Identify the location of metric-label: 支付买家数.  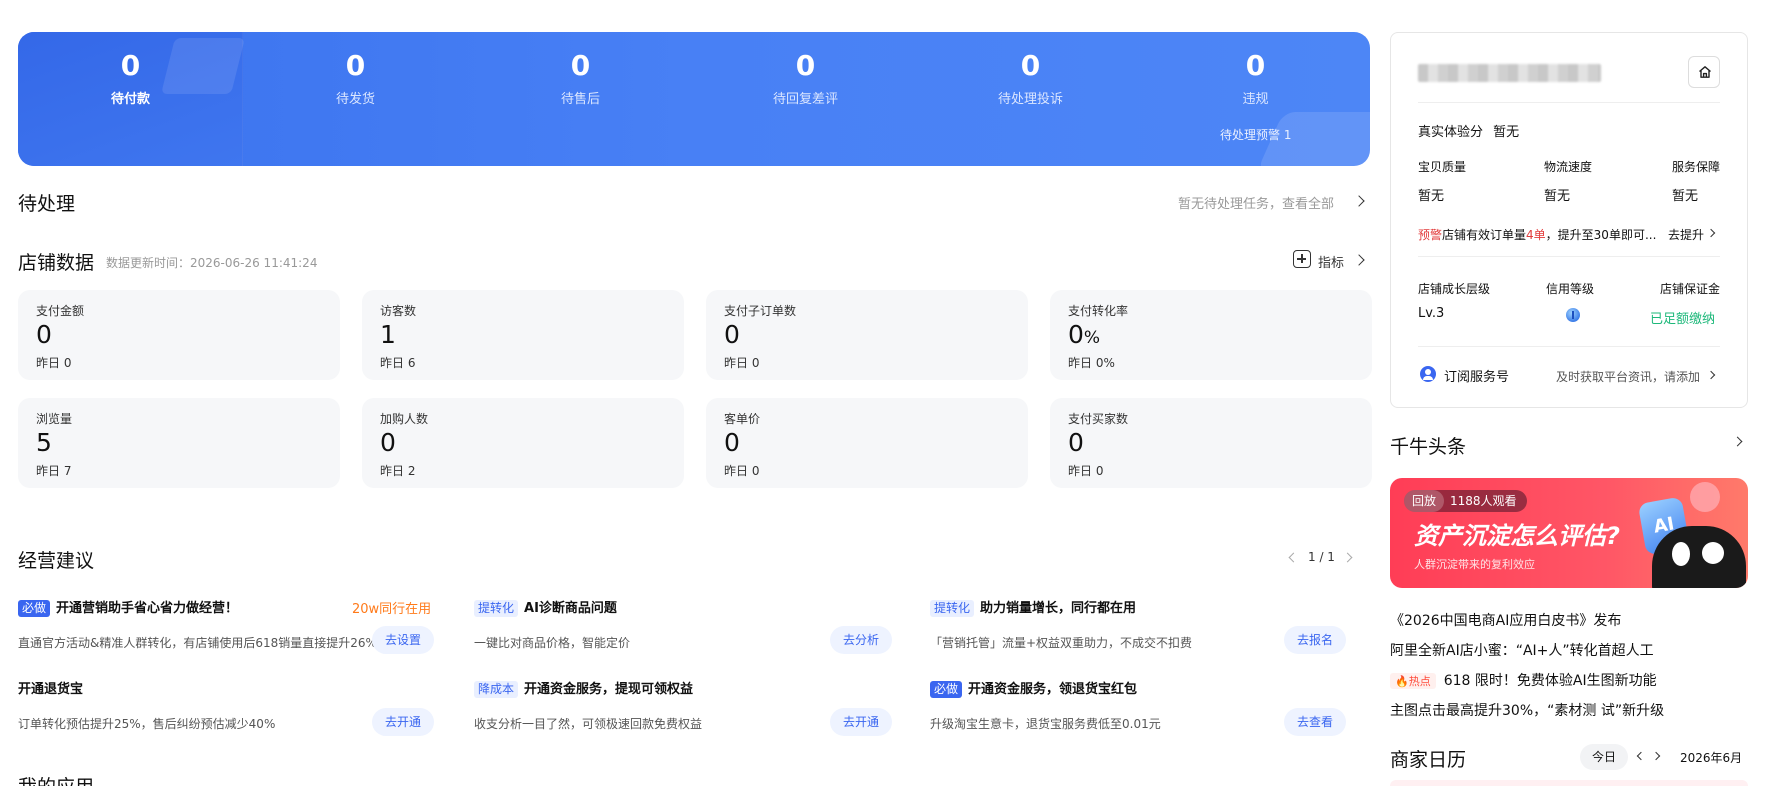
(1098, 419).